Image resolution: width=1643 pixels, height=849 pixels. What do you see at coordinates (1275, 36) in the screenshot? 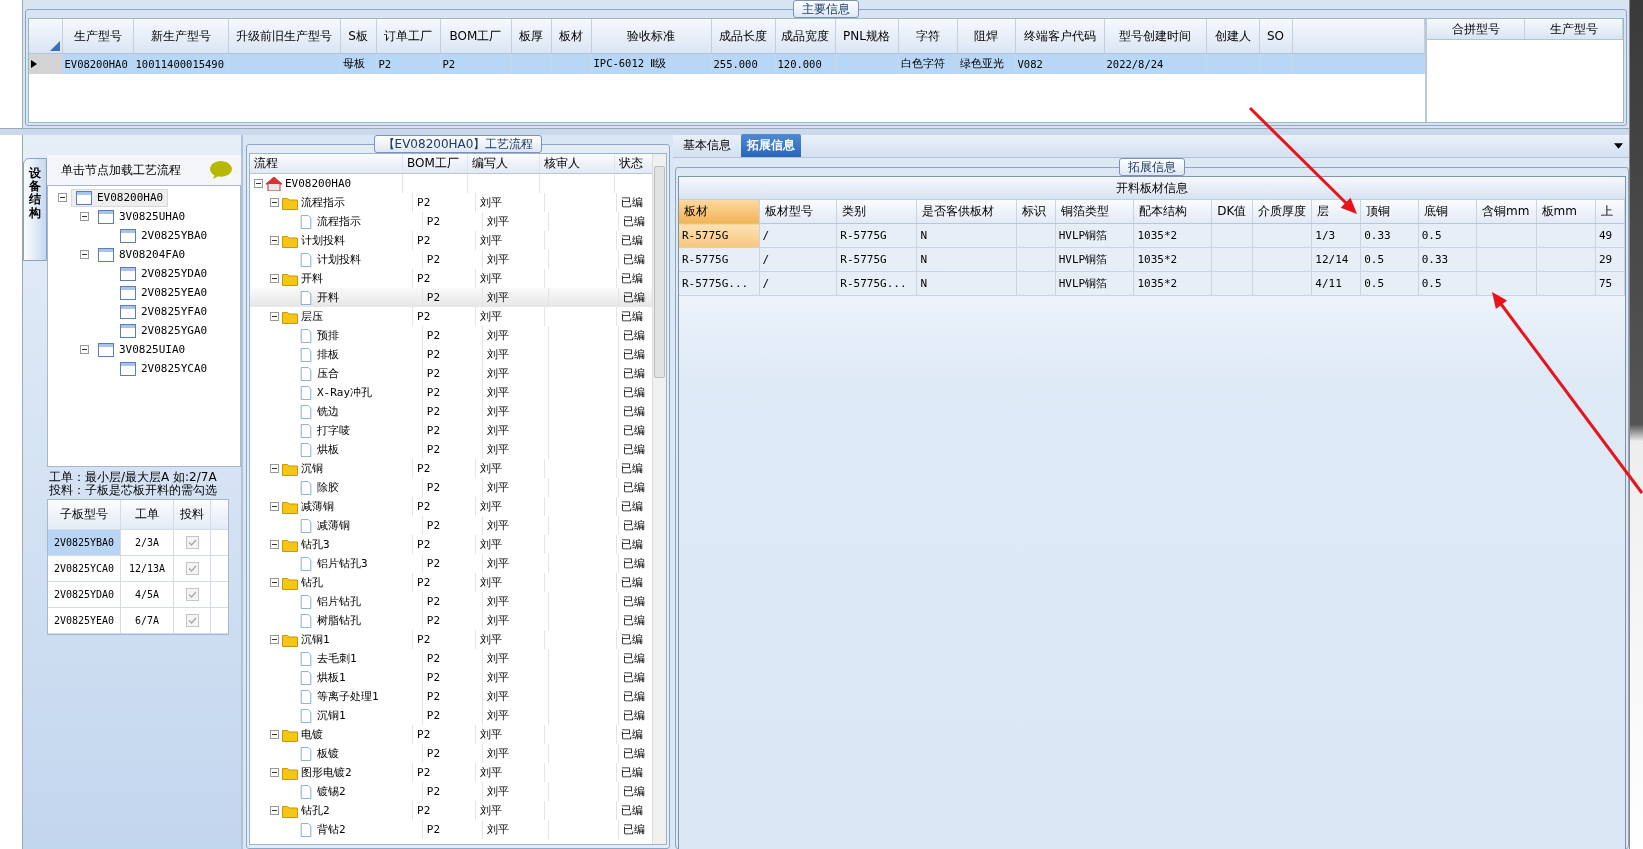
I see `column-header: SO` at bounding box center [1275, 36].